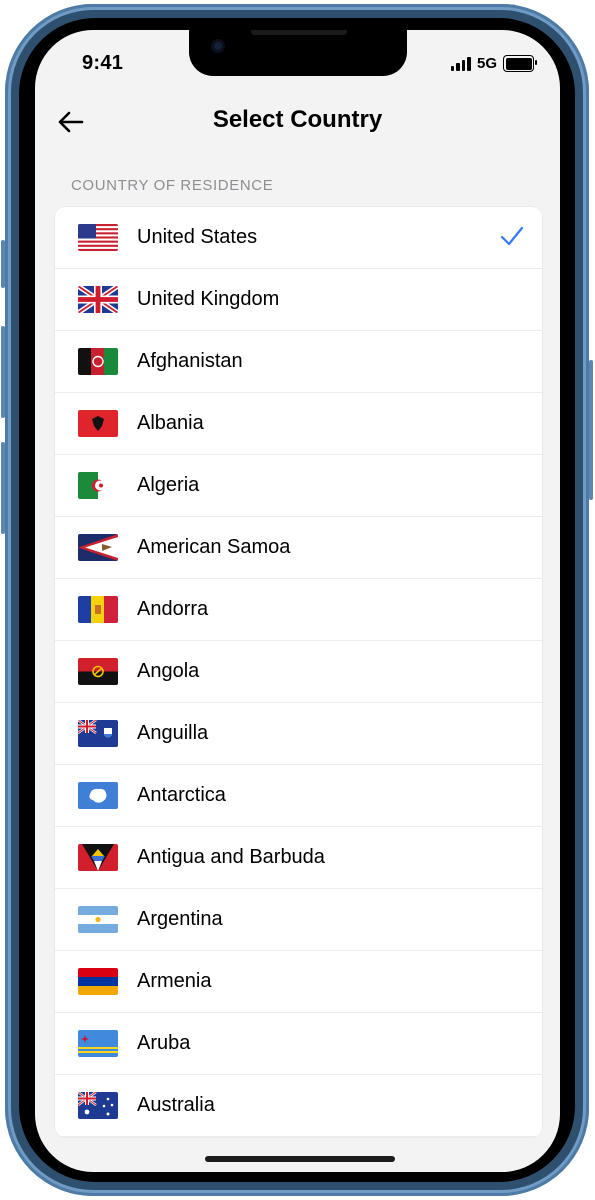 This screenshot has height=1200, width=595. I want to click on country-row-af: Afghanistan, so click(298, 362).